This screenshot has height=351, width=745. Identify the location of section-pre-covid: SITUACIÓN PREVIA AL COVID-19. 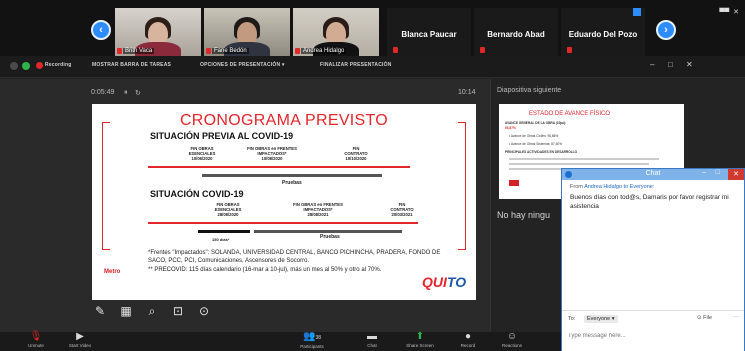
(222, 136).